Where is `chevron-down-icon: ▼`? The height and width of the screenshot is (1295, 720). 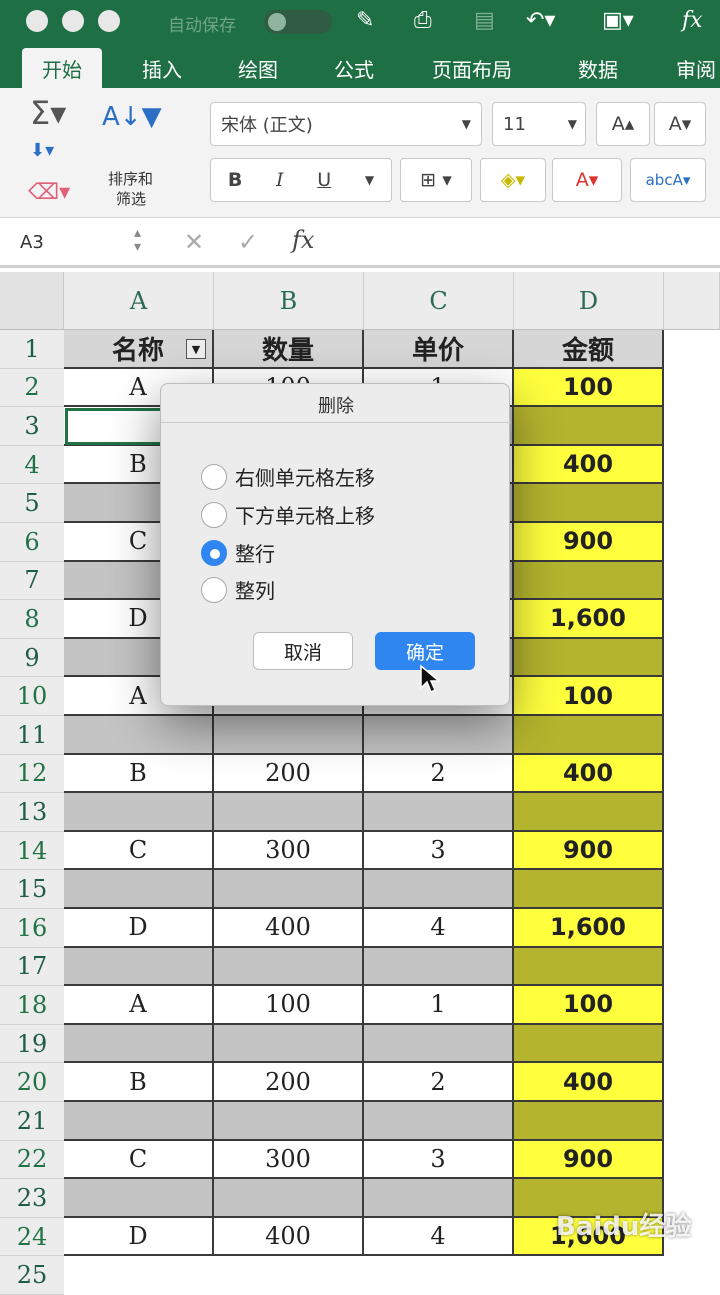 chevron-down-icon: ▼ is located at coordinates (369, 180).